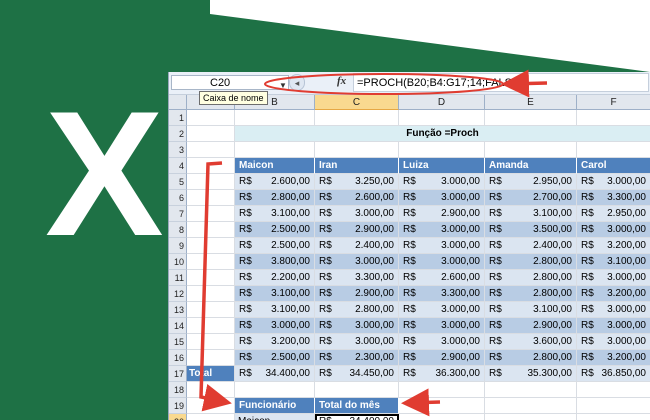  I want to click on cell-a1, so click(211, 118).